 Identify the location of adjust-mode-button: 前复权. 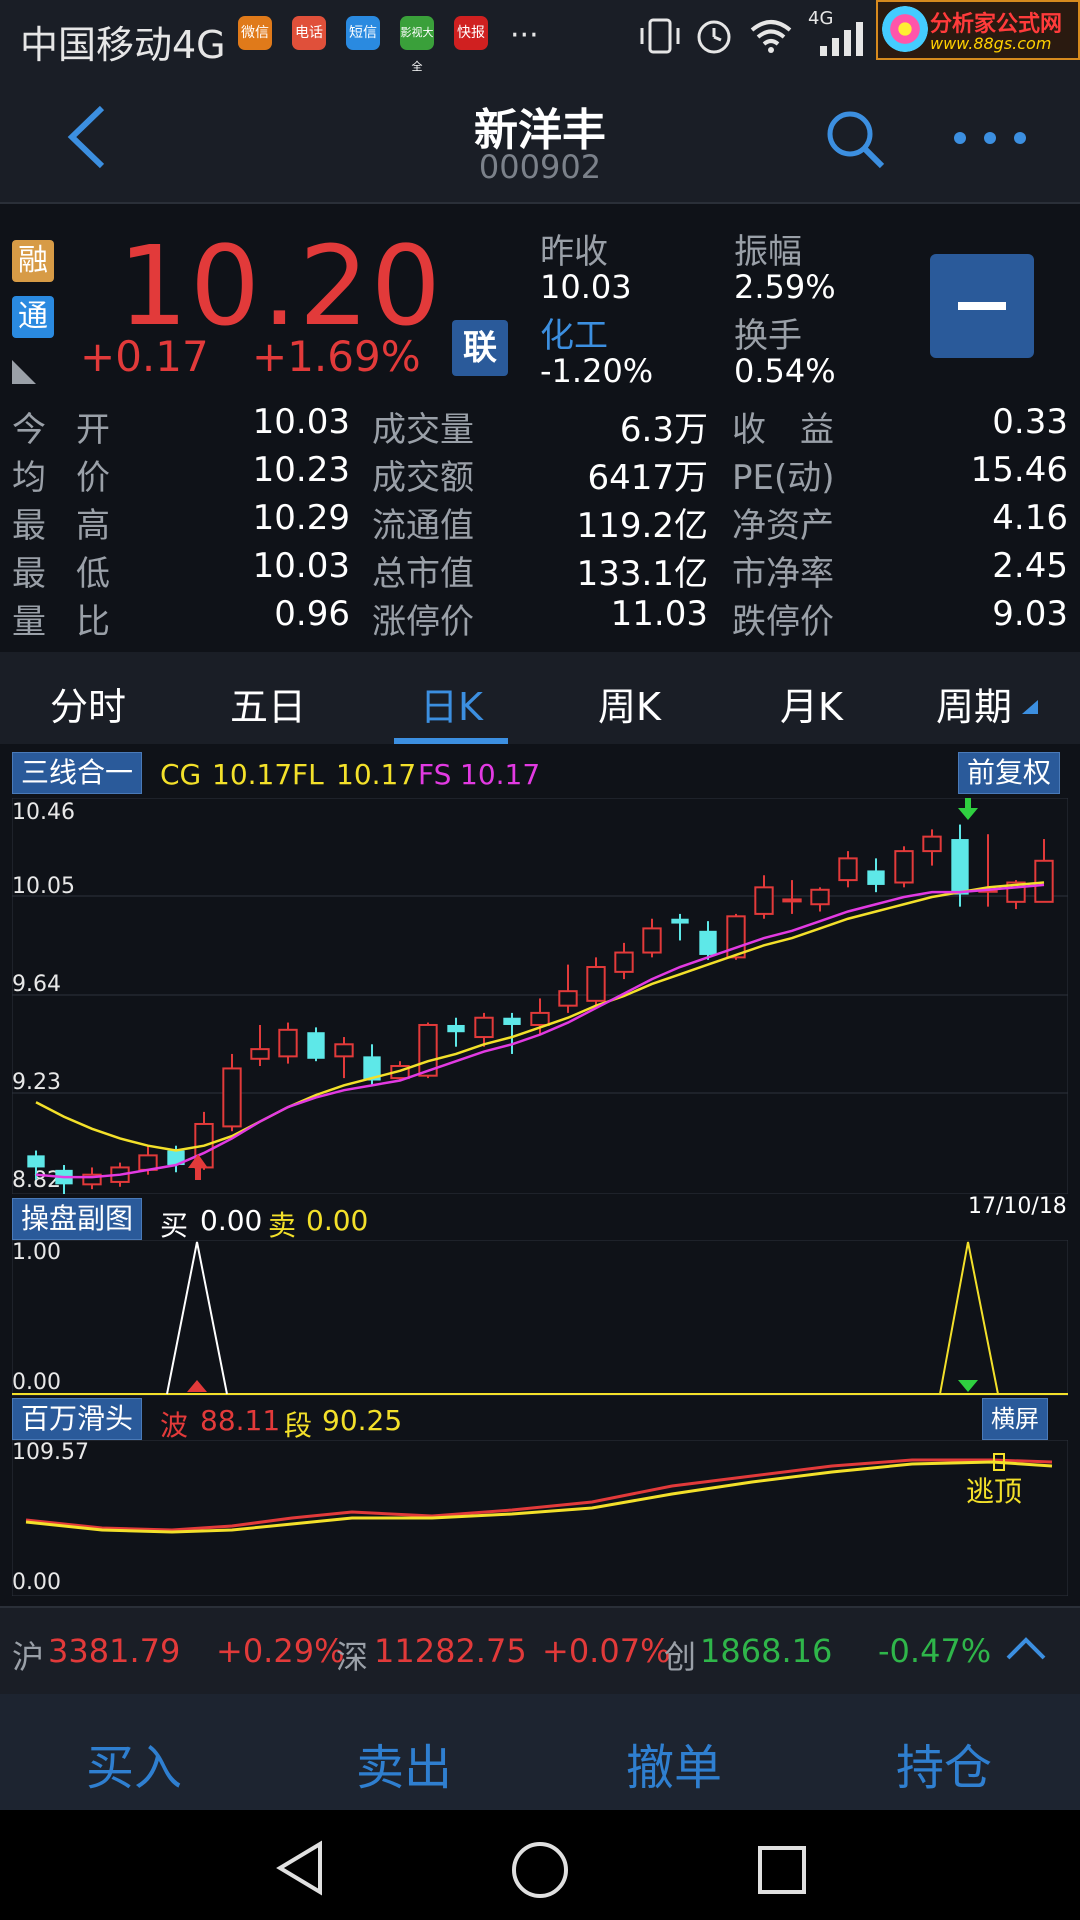
(1009, 773).